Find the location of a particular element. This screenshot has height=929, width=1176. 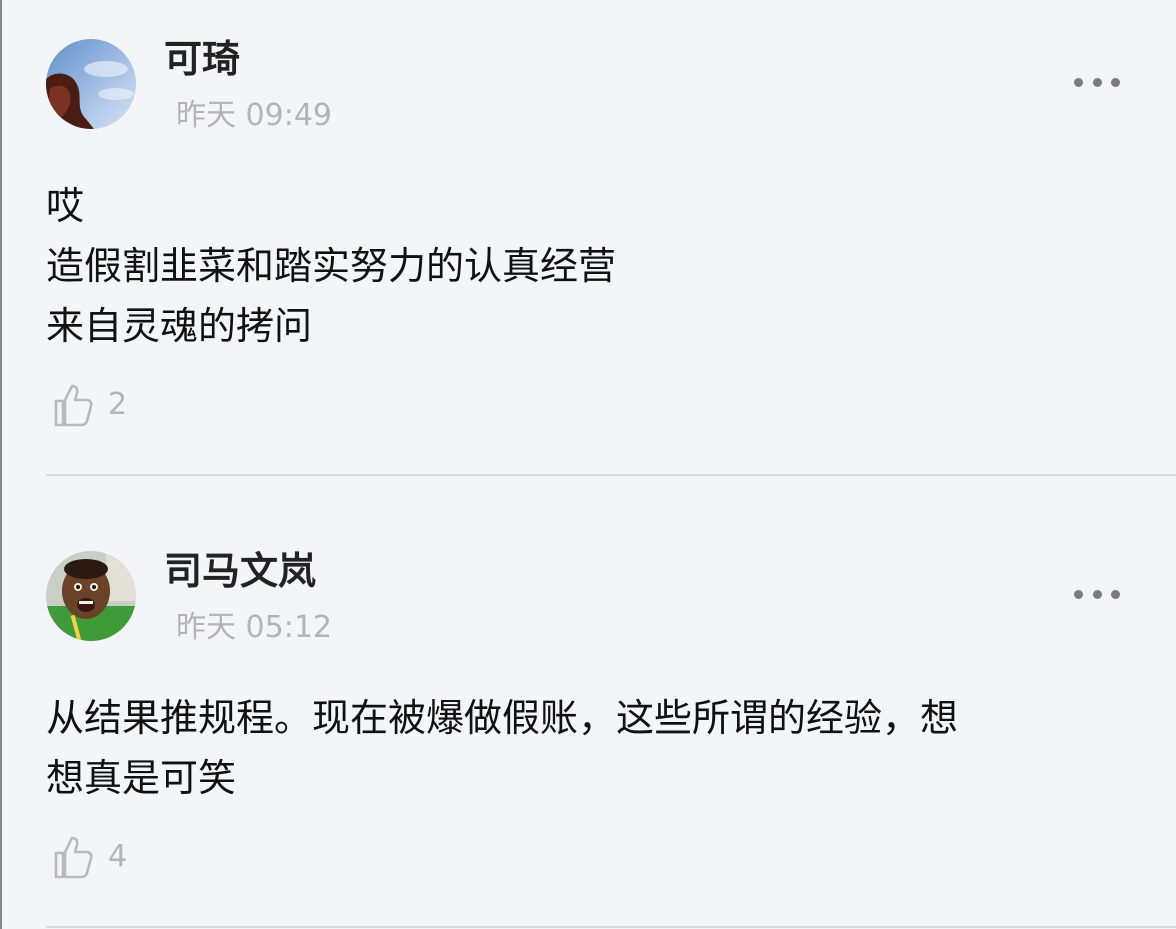

comment-line: 造假割韭菜和踏实努力的认真经营 is located at coordinates (331, 266).